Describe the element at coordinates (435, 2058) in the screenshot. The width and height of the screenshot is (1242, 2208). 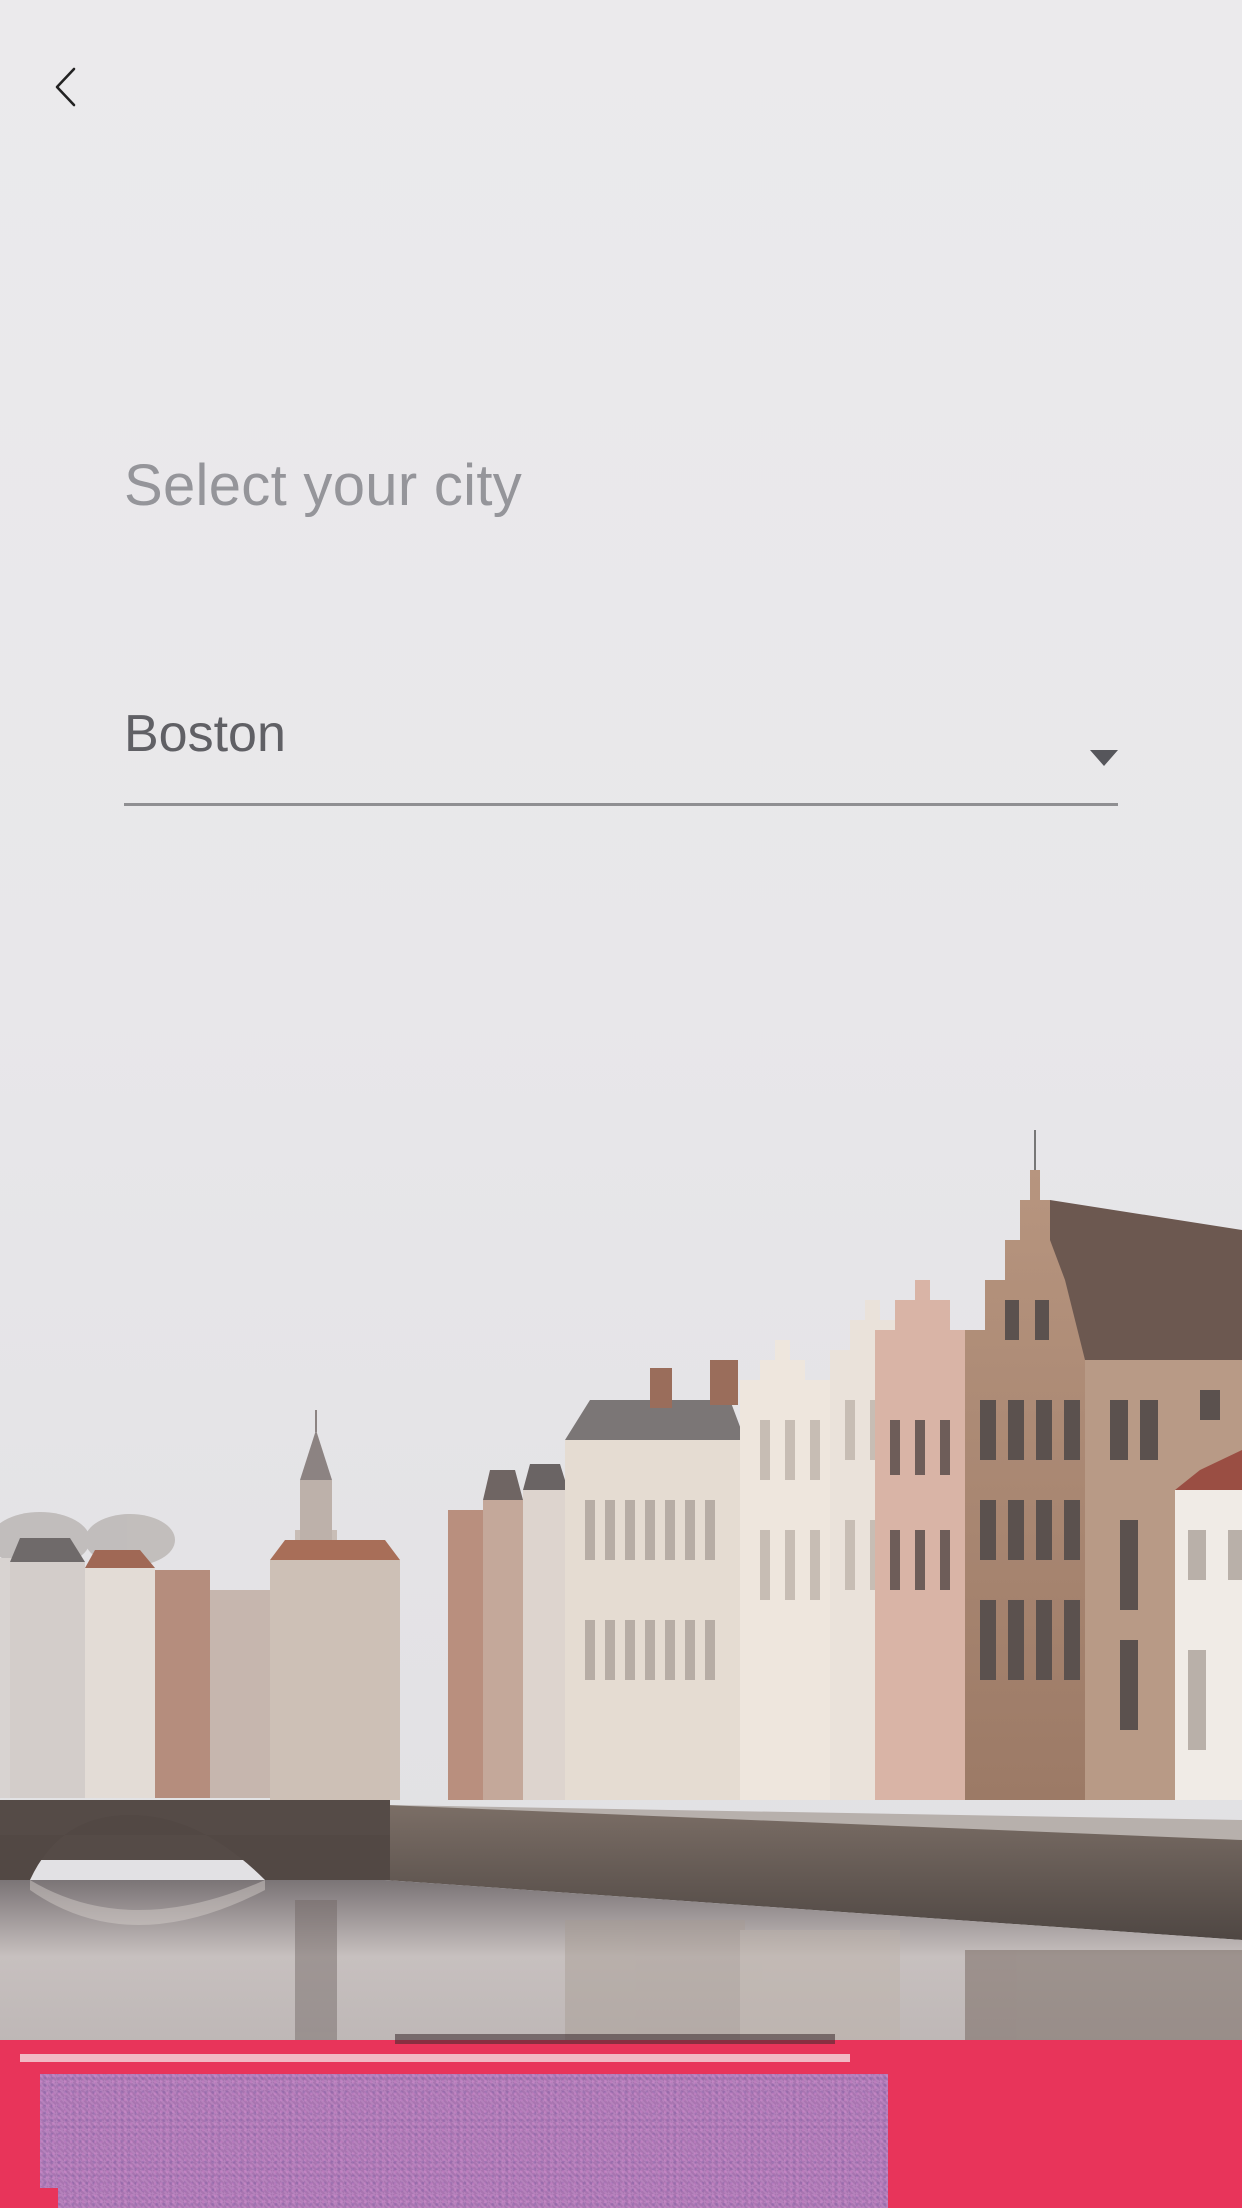
I see `bar-glitch-stripe-light` at that location.